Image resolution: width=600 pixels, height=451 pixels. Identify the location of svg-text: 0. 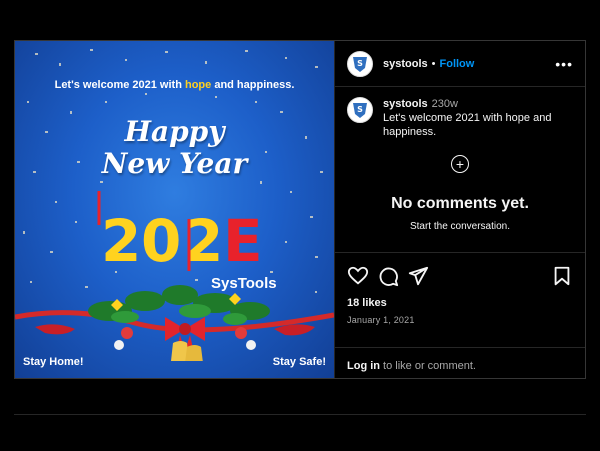
(161, 239).